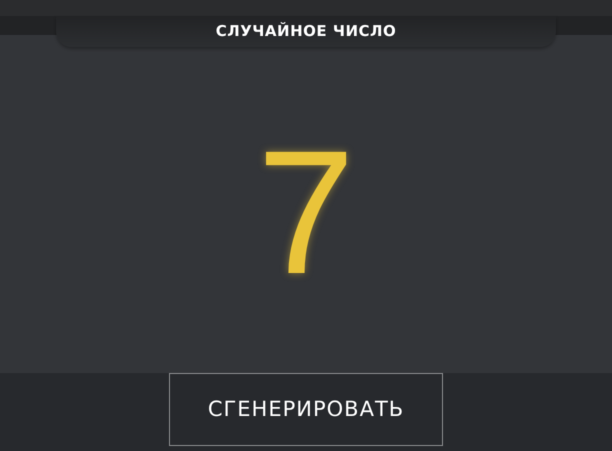 This screenshot has width=612, height=451. I want to click on page-title: СЛУЧАЙНОЕ ЧИСЛО, so click(306, 31).